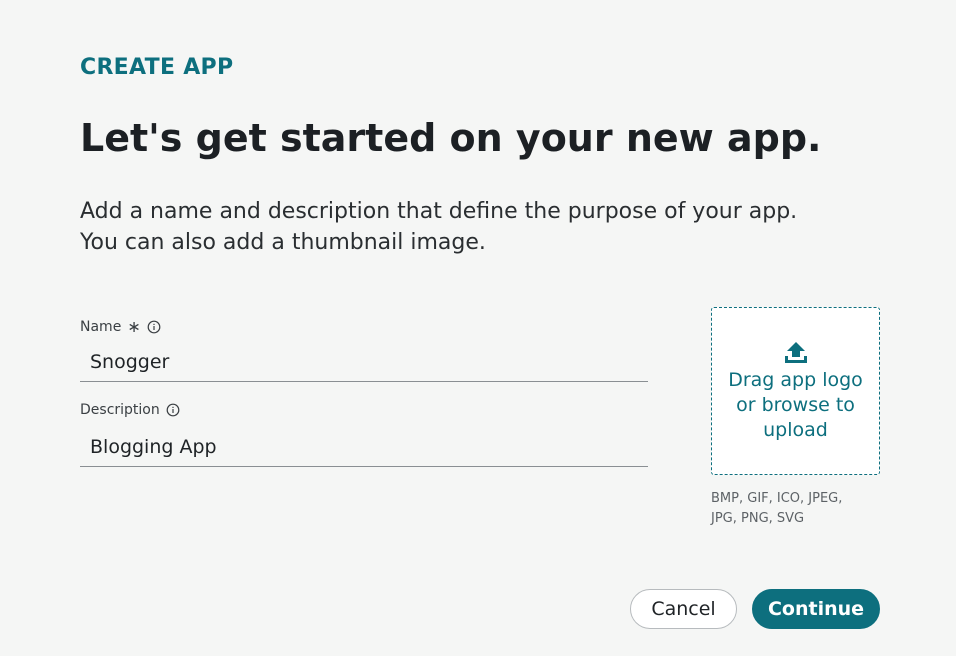 The image size is (956, 656). I want to click on dropzone-text: Drag app logo or browse to upload, so click(795, 405).